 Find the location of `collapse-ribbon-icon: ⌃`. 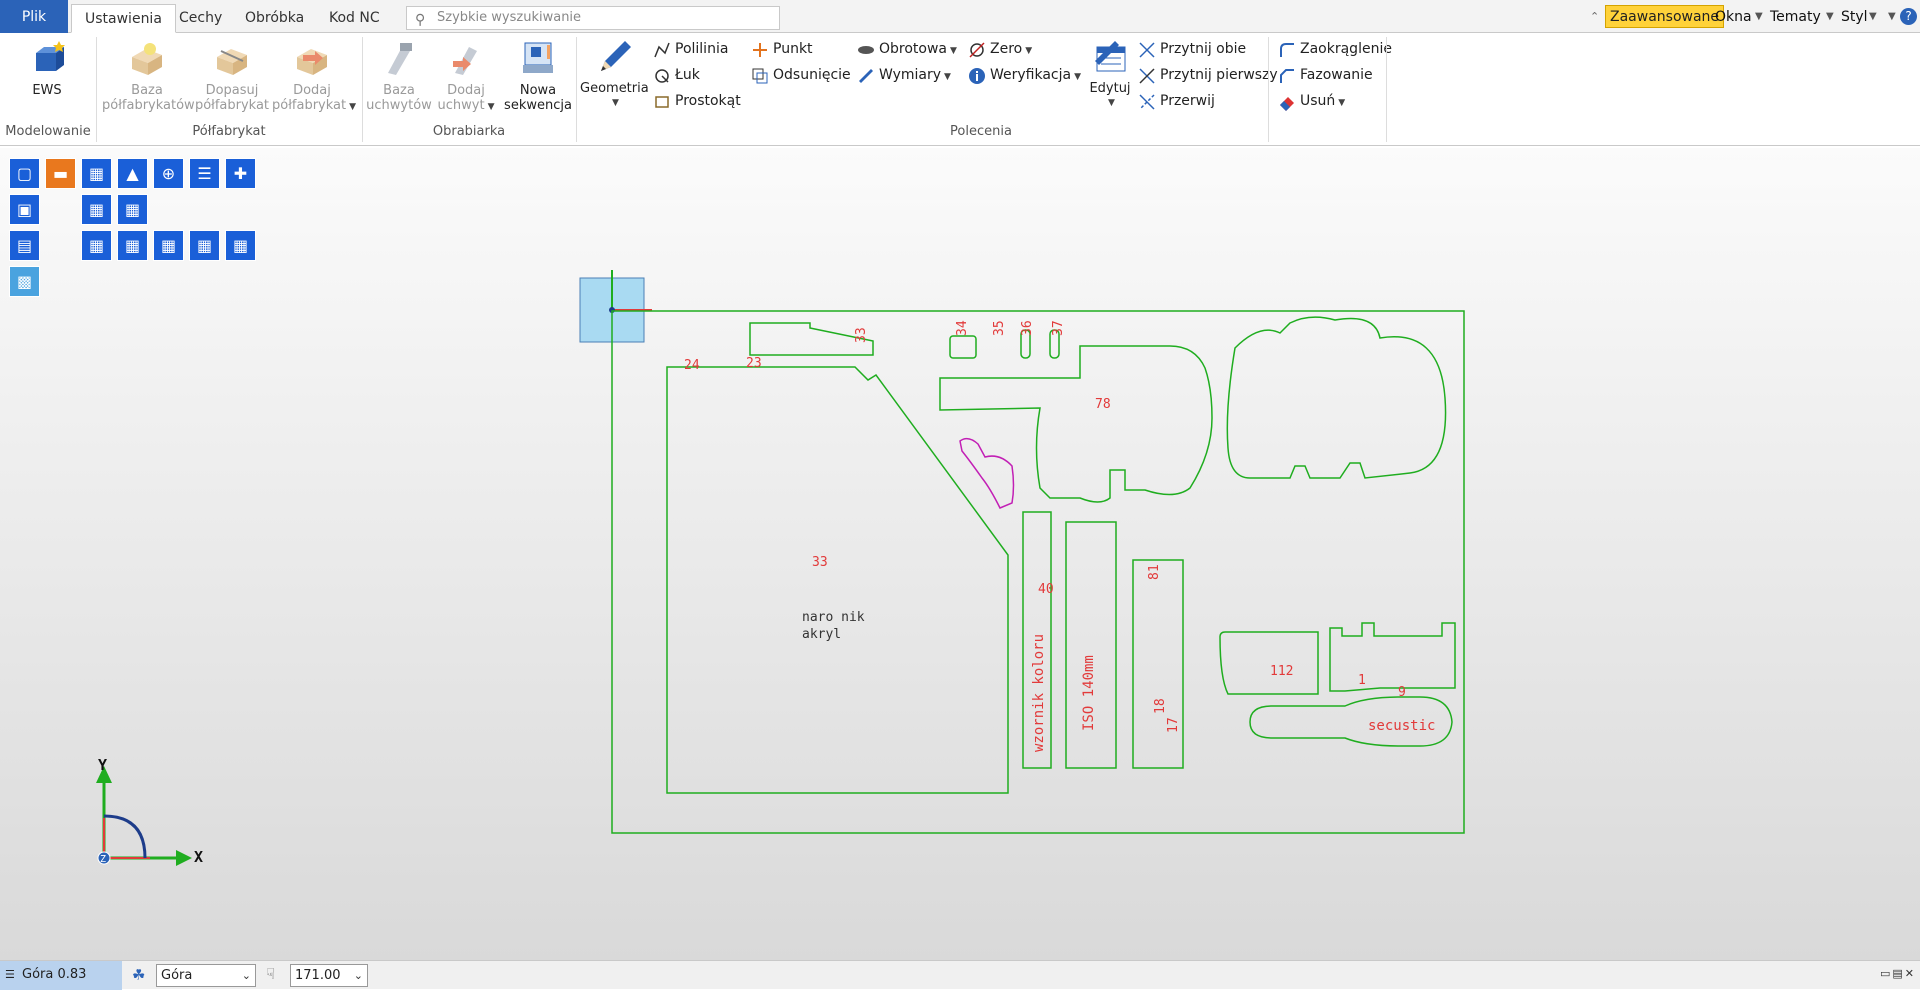

collapse-ribbon-icon: ⌃ is located at coordinates (1594, 16).